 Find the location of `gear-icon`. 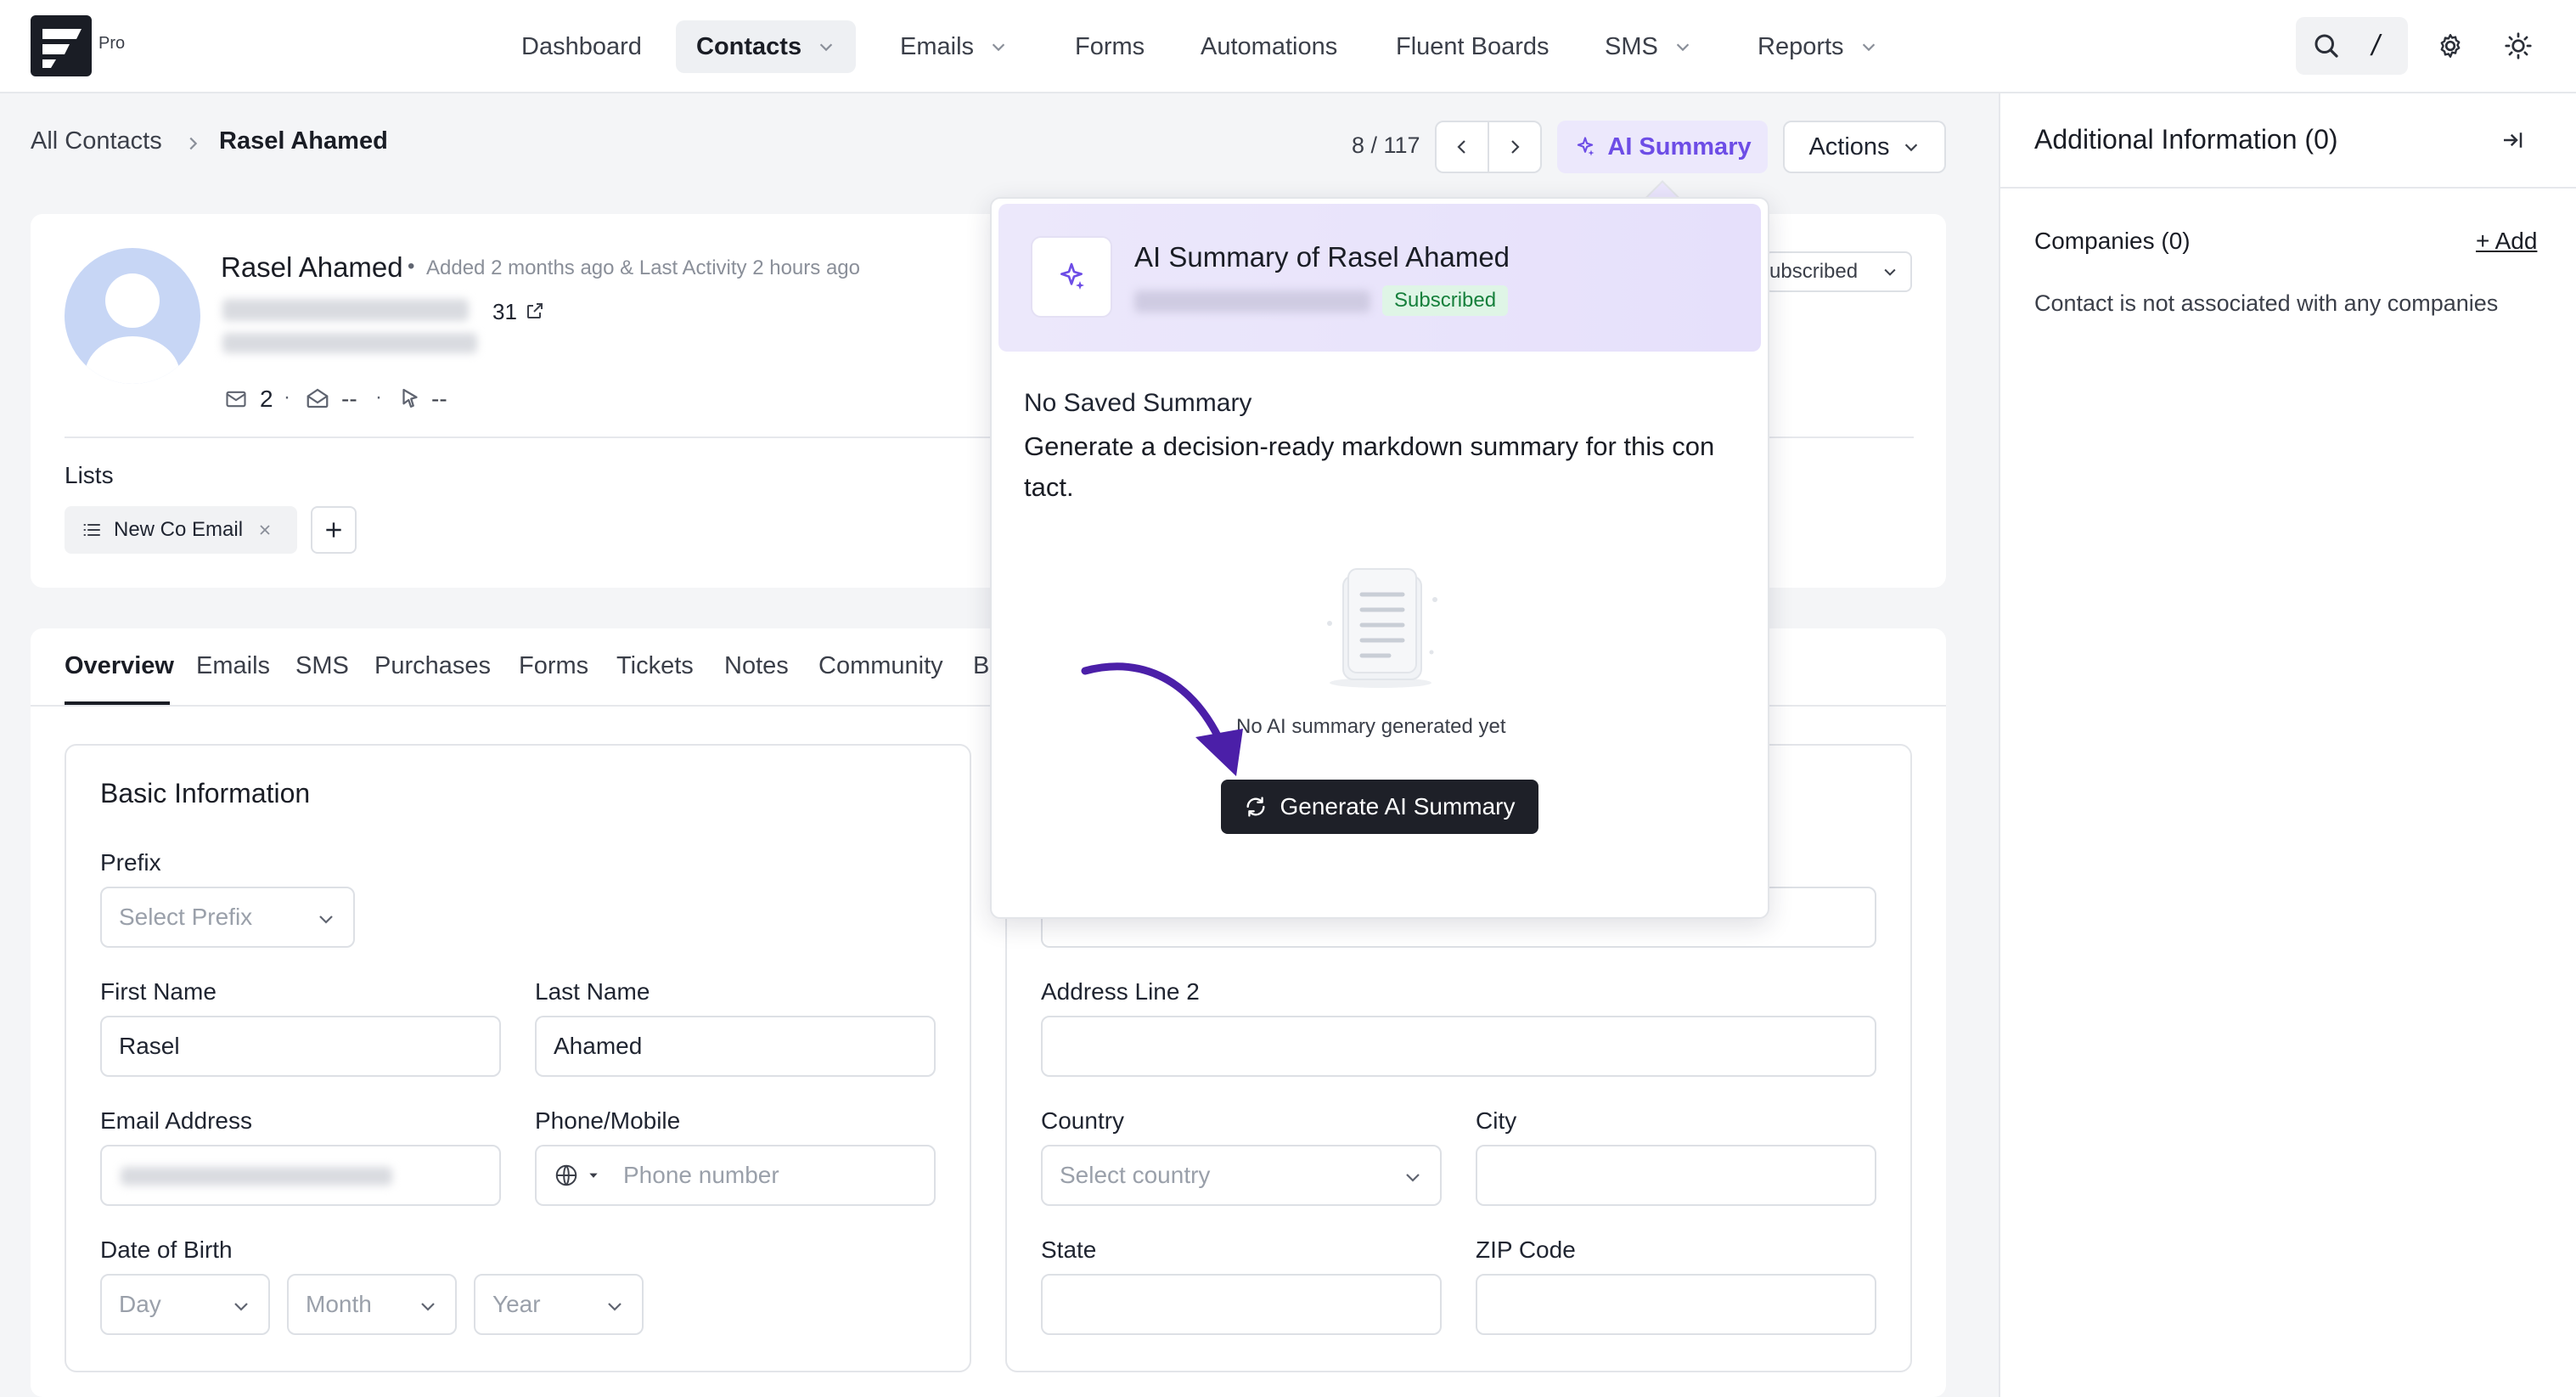

gear-icon is located at coordinates (2450, 46).